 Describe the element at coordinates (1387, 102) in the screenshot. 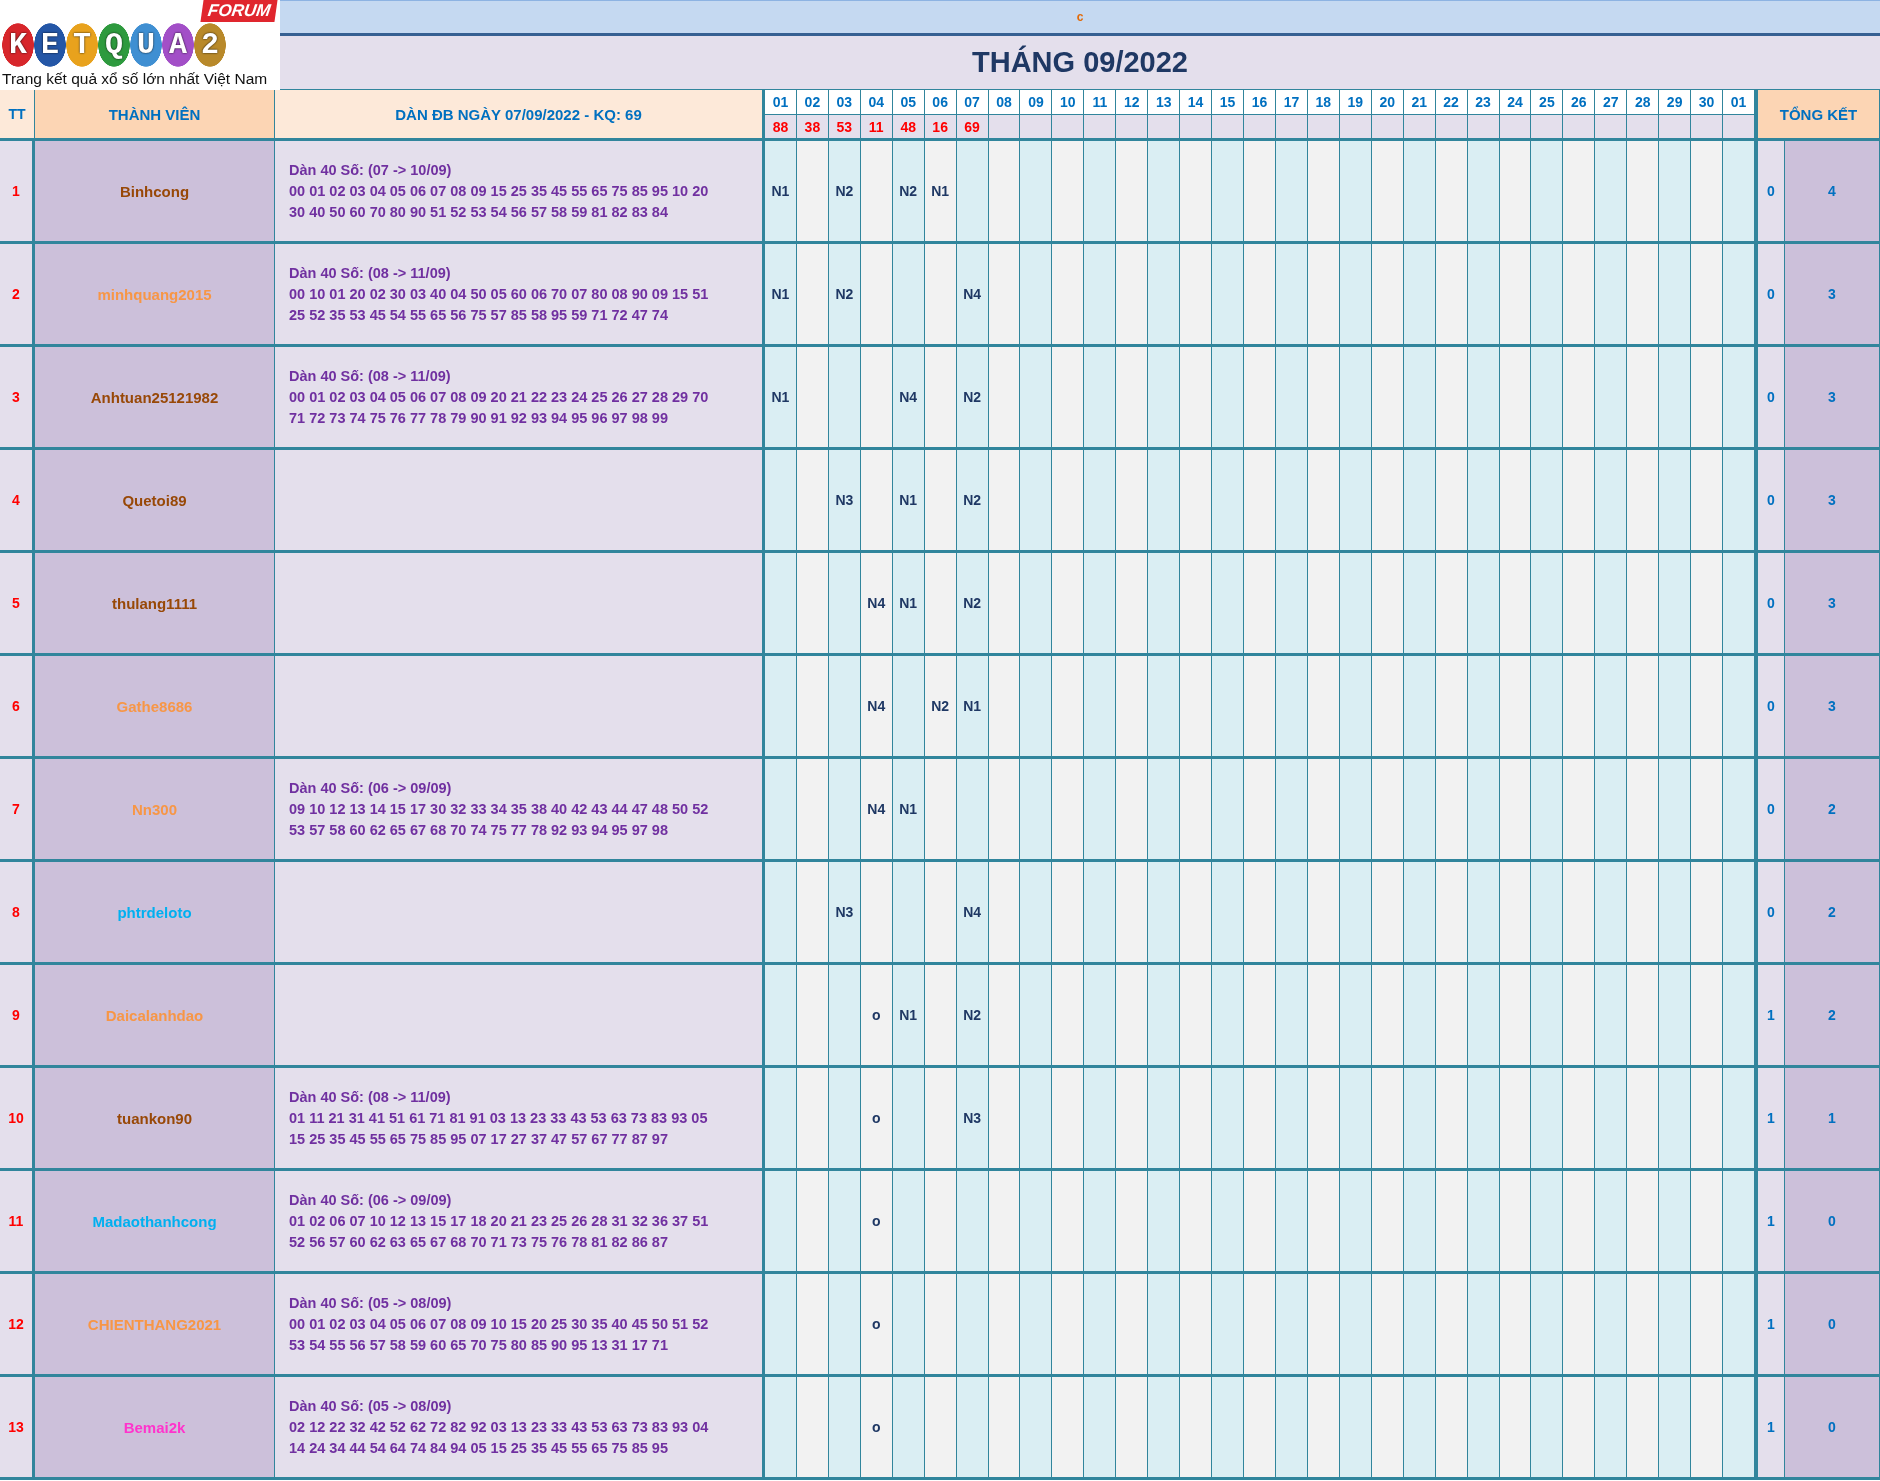

I see `day-header: 20` at that location.